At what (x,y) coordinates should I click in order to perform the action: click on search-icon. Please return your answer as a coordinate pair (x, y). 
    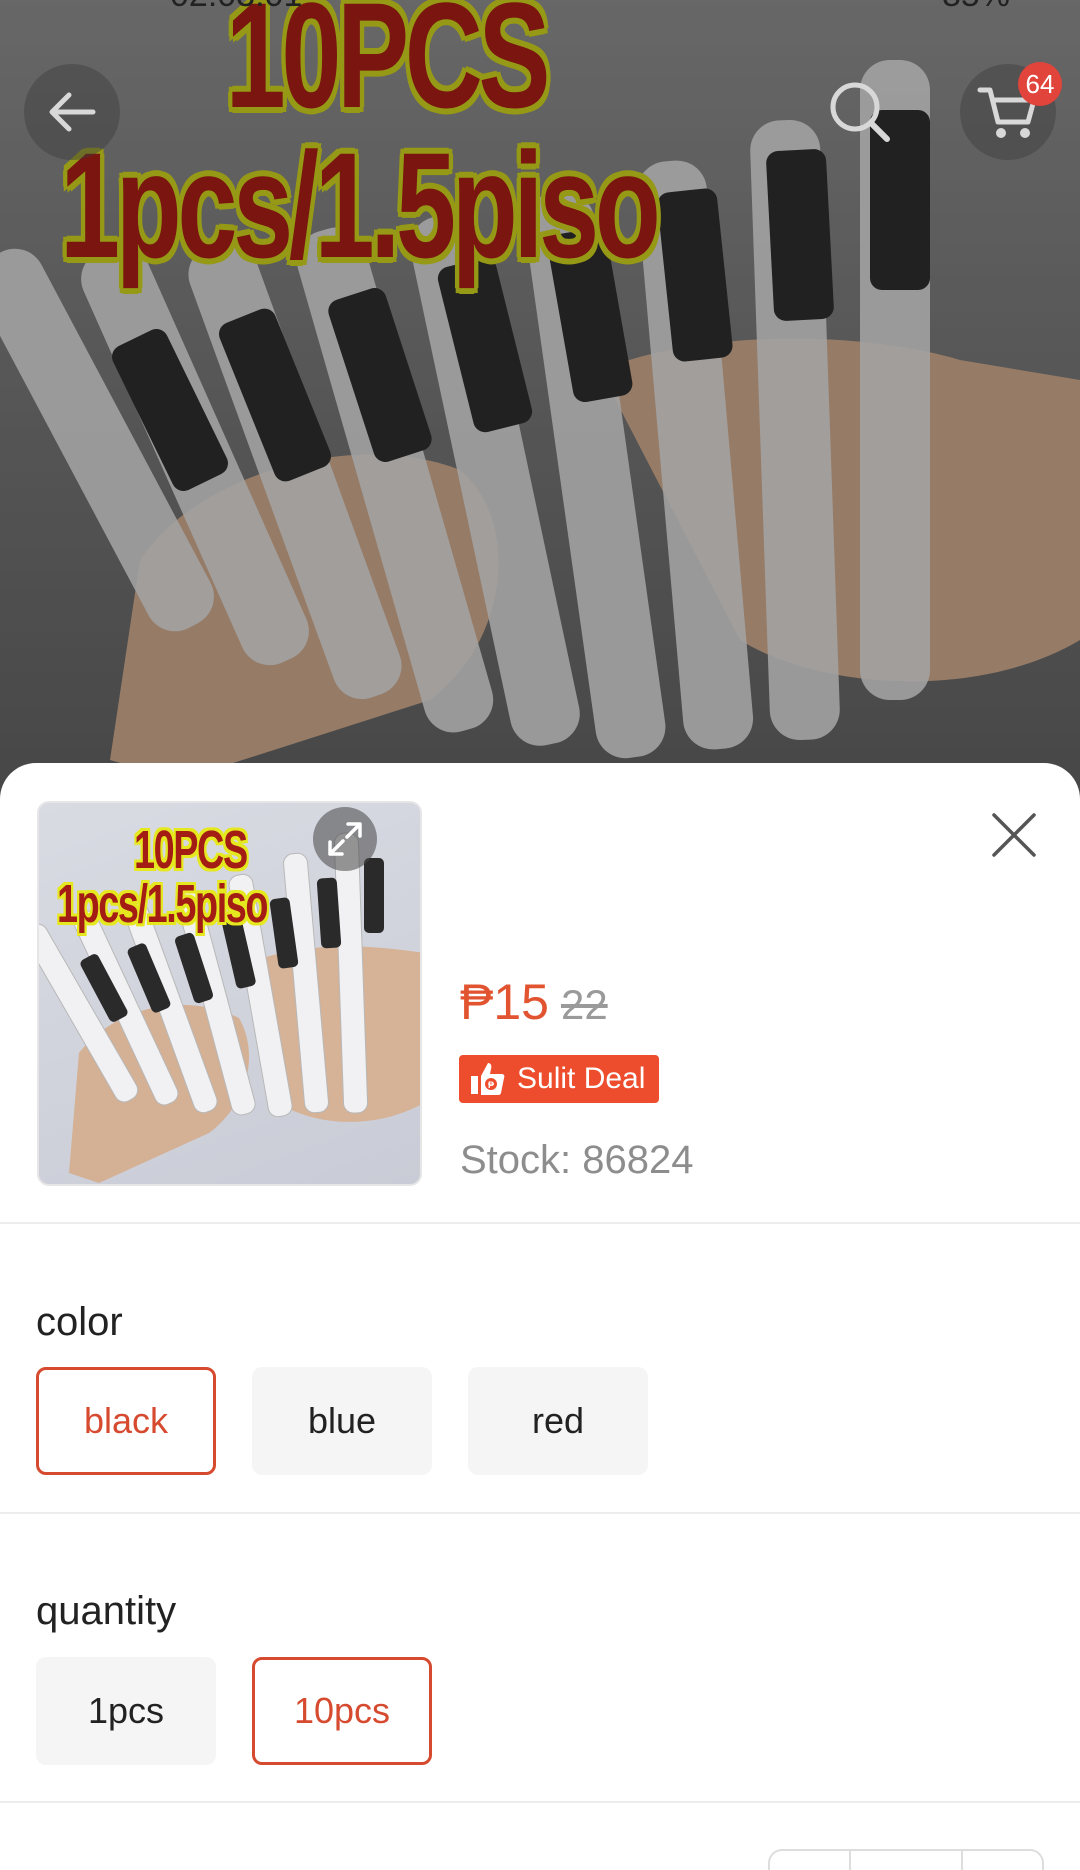
    Looking at the image, I should click on (860, 112).